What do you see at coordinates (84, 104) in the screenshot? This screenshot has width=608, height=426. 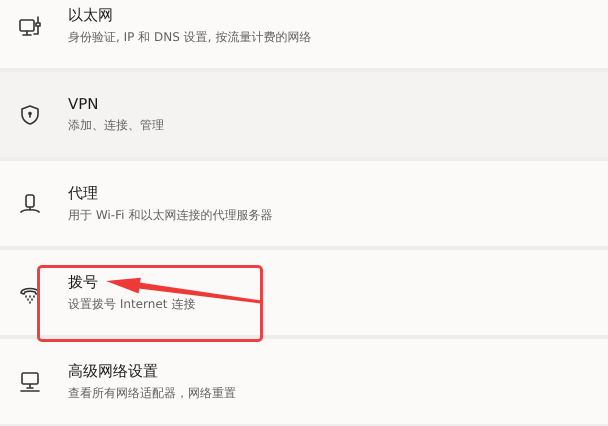 I see `item-title: VPN` at bounding box center [84, 104].